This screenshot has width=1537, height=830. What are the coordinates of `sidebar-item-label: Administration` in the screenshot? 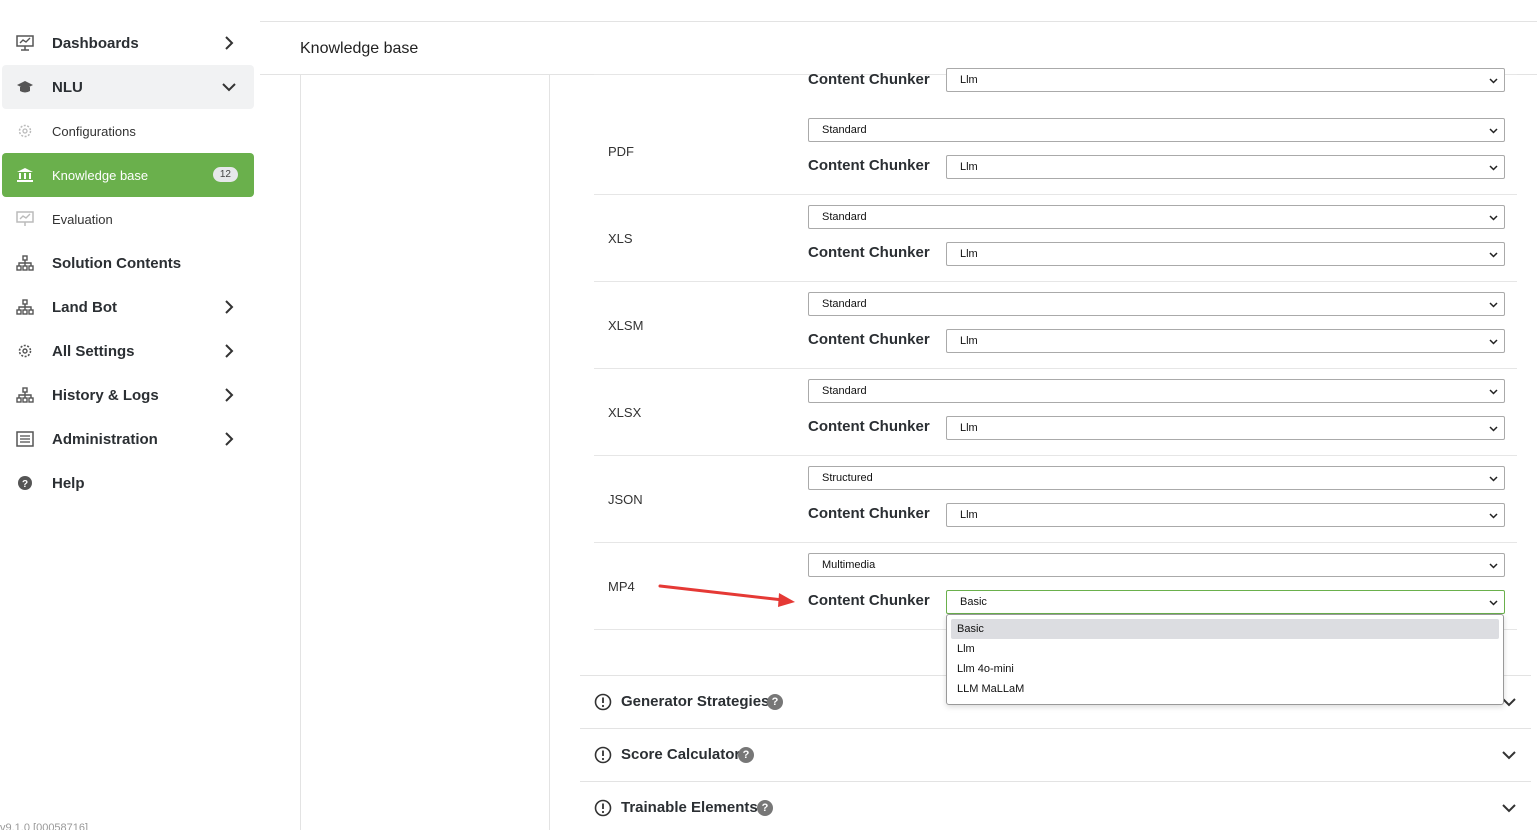 It's located at (105, 439).